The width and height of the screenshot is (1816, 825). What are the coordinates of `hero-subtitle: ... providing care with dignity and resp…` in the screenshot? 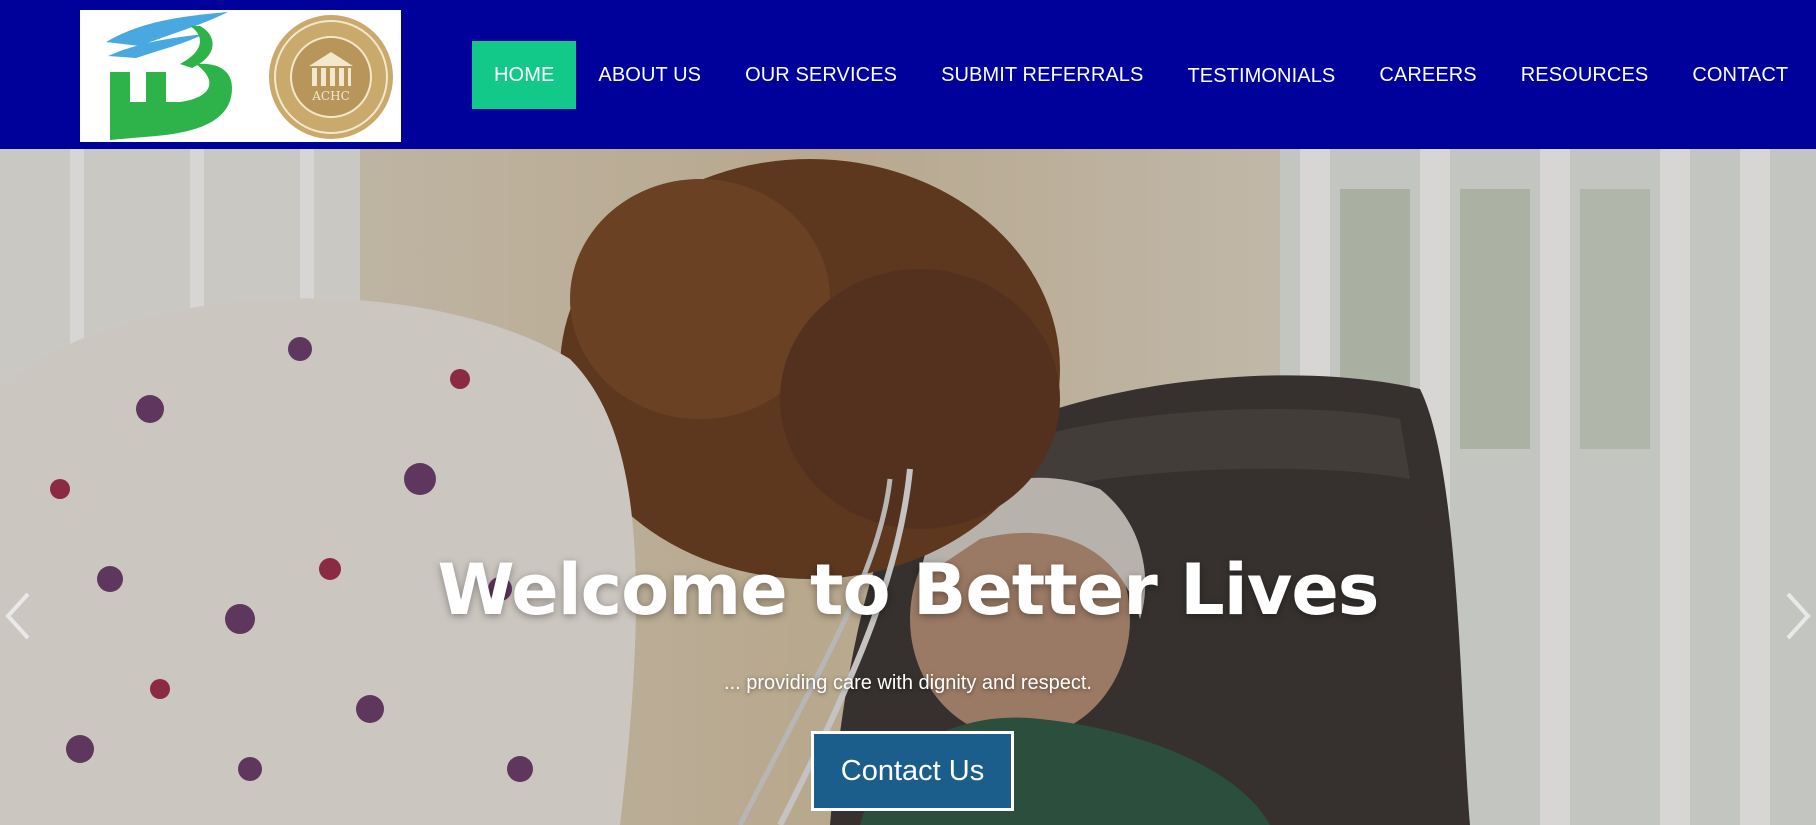 It's located at (908, 683).